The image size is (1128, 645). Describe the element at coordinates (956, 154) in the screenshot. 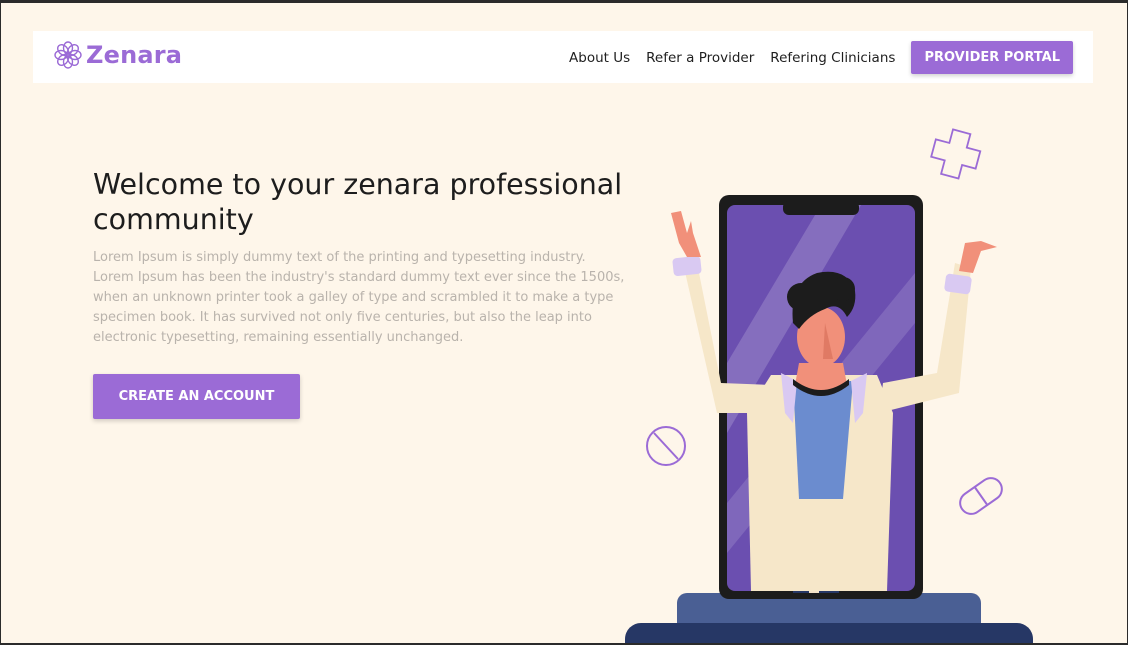

I see `medical-cross-icon` at that location.